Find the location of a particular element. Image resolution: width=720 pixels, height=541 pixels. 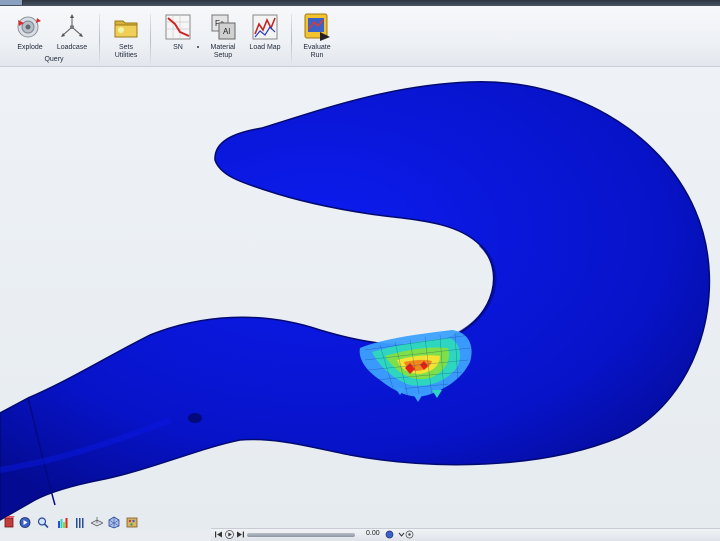

evaluate-run-button: Evaluate Run is located at coordinates (317, 35).